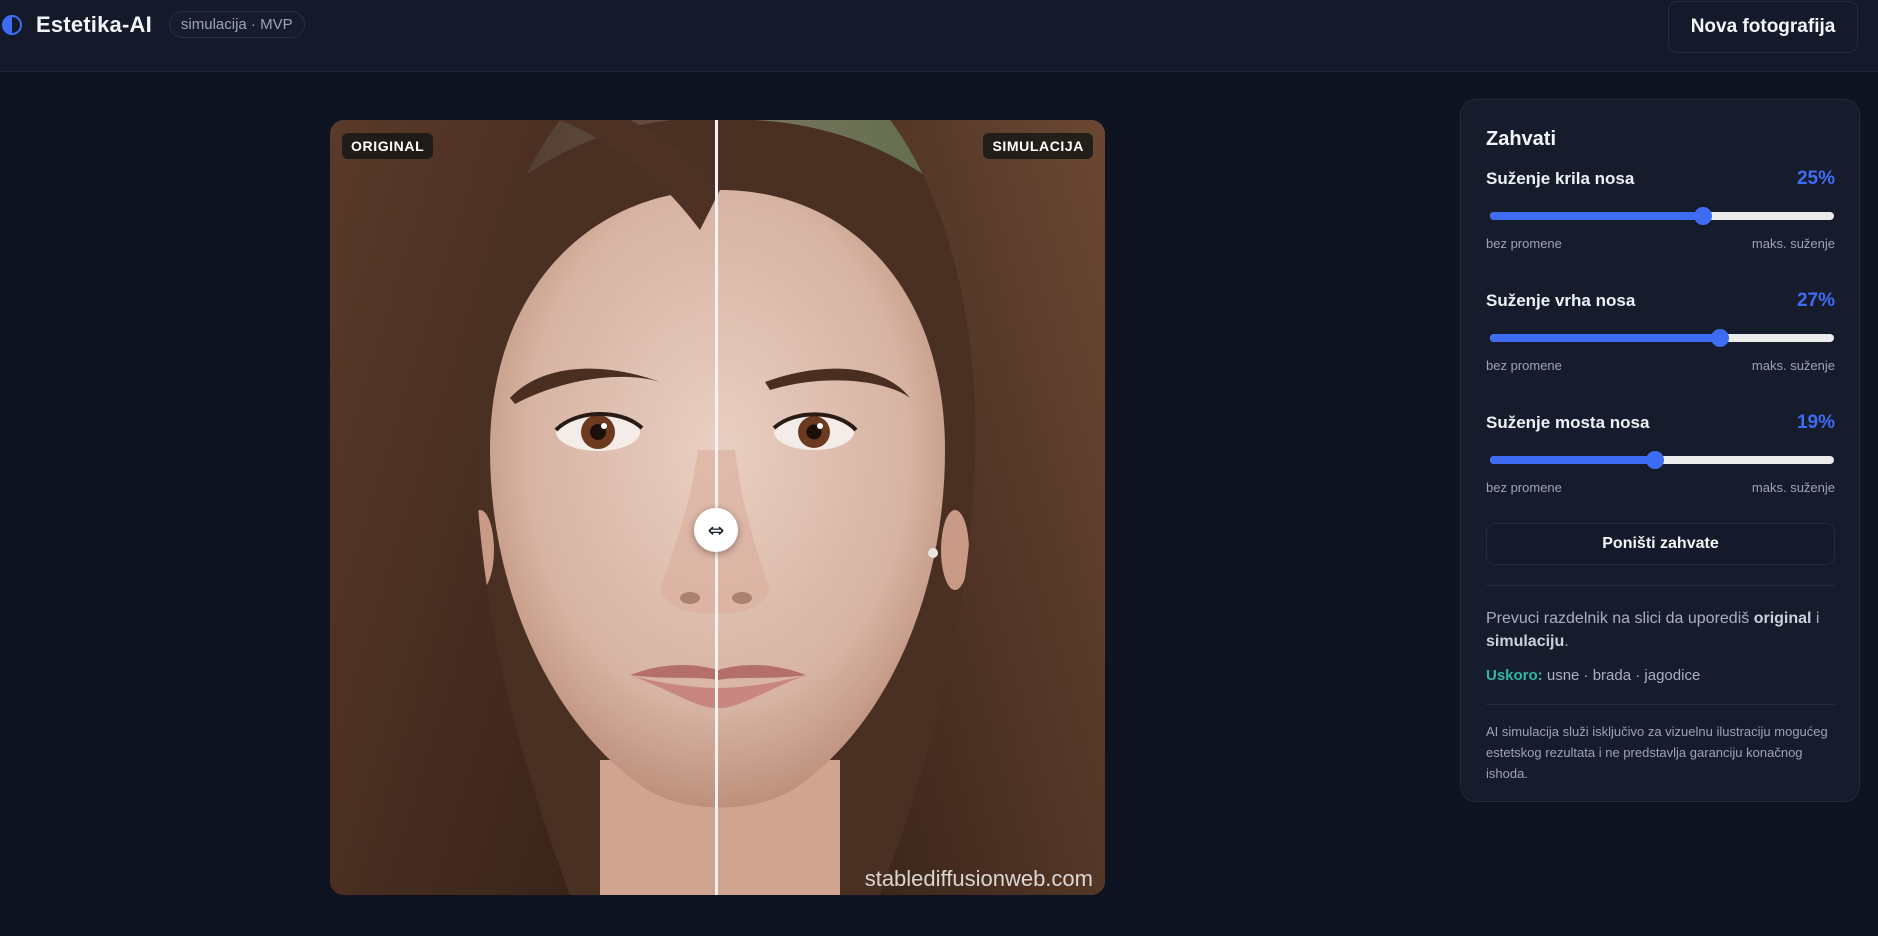 This screenshot has height=936, width=1878. What do you see at coordinates (1782, 618) in the screenshot?
I see `hint-original: original` at bounding box center [1782, 618].